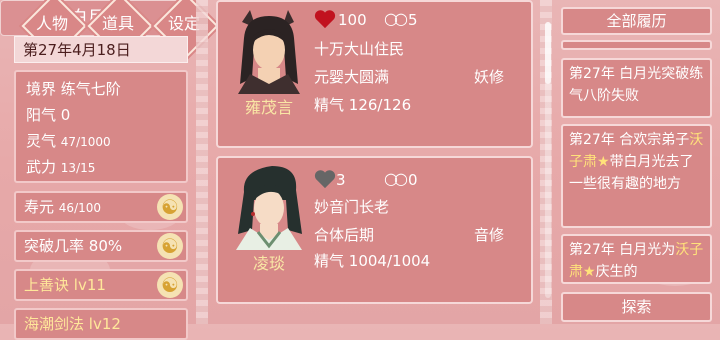 This screenshot has height=340, width=720. Describe the element at coordinates (413, 20) in the screenshot. I see `bond-value: 5` at that location.